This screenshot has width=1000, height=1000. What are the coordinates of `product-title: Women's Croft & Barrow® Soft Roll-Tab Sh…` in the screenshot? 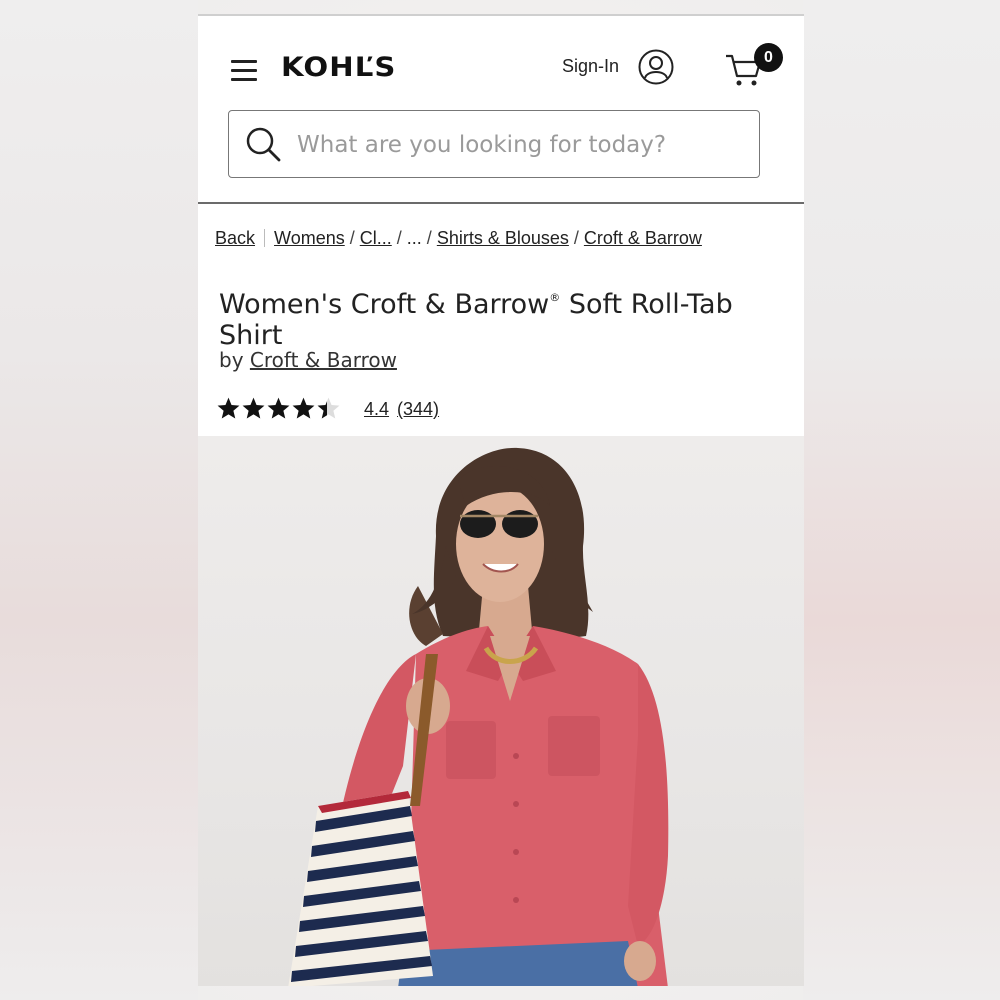 It's located at (504, 316).